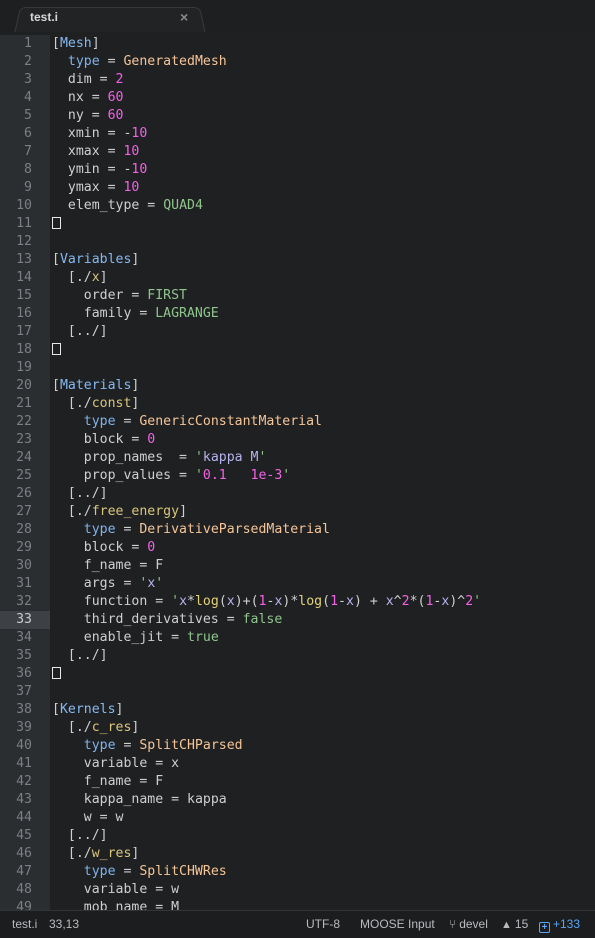  I want to click on code-line: 18, so click(297, 350).